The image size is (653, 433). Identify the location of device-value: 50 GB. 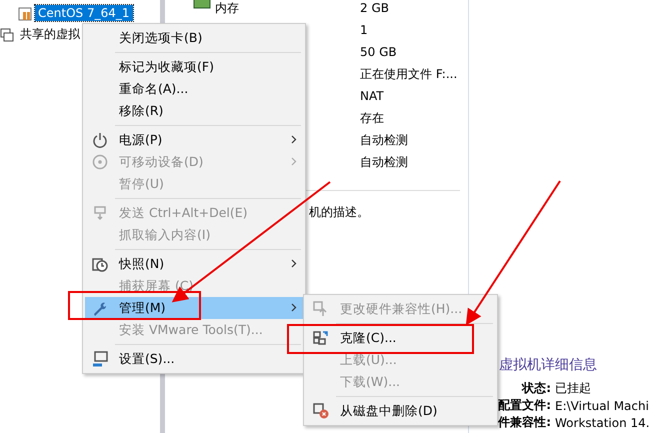
(379, 52).